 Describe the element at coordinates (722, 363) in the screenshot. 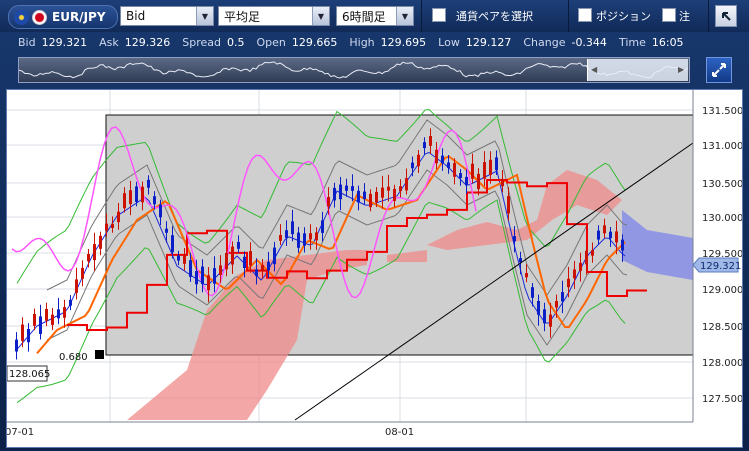

I see `y-tick-label: 128.000` at that location.